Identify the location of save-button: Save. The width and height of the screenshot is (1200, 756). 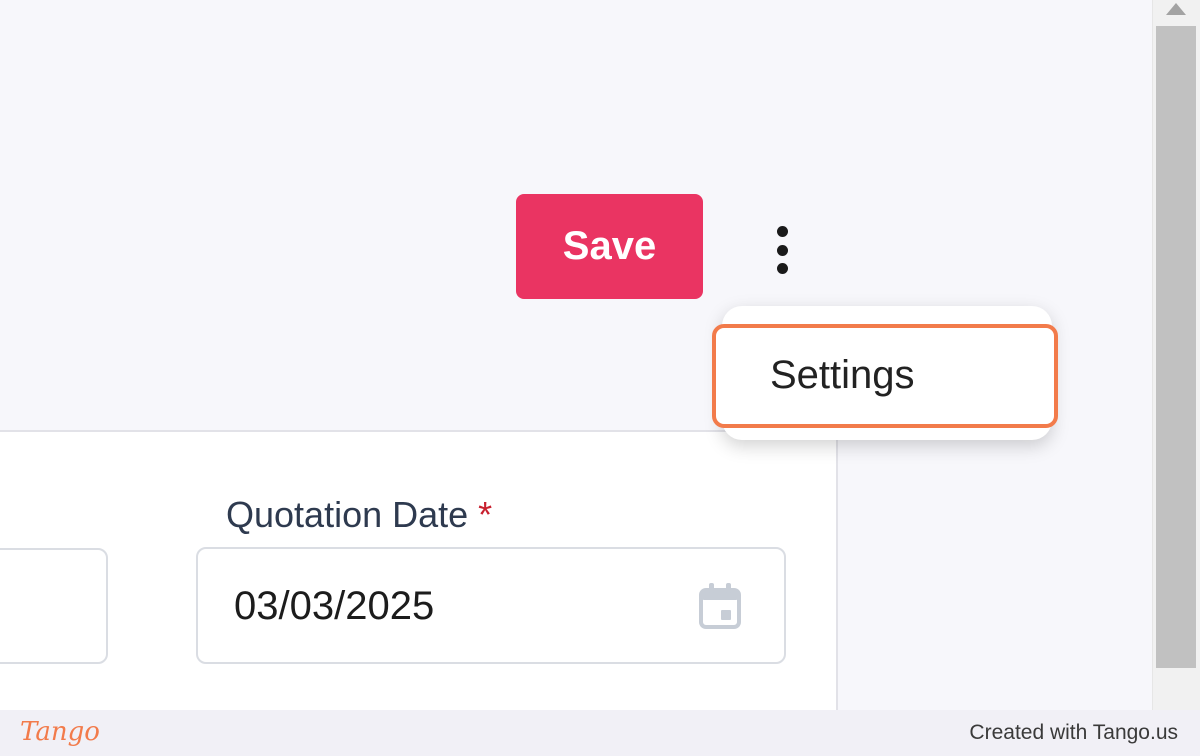
(609, 246).